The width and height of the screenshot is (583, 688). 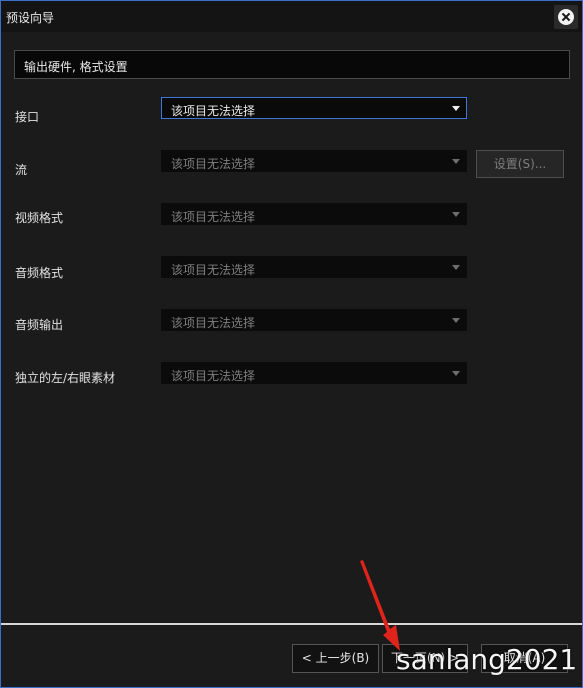 I want to click on video-format-select-value: 该项目无法选择, so click(x=213, y=217).